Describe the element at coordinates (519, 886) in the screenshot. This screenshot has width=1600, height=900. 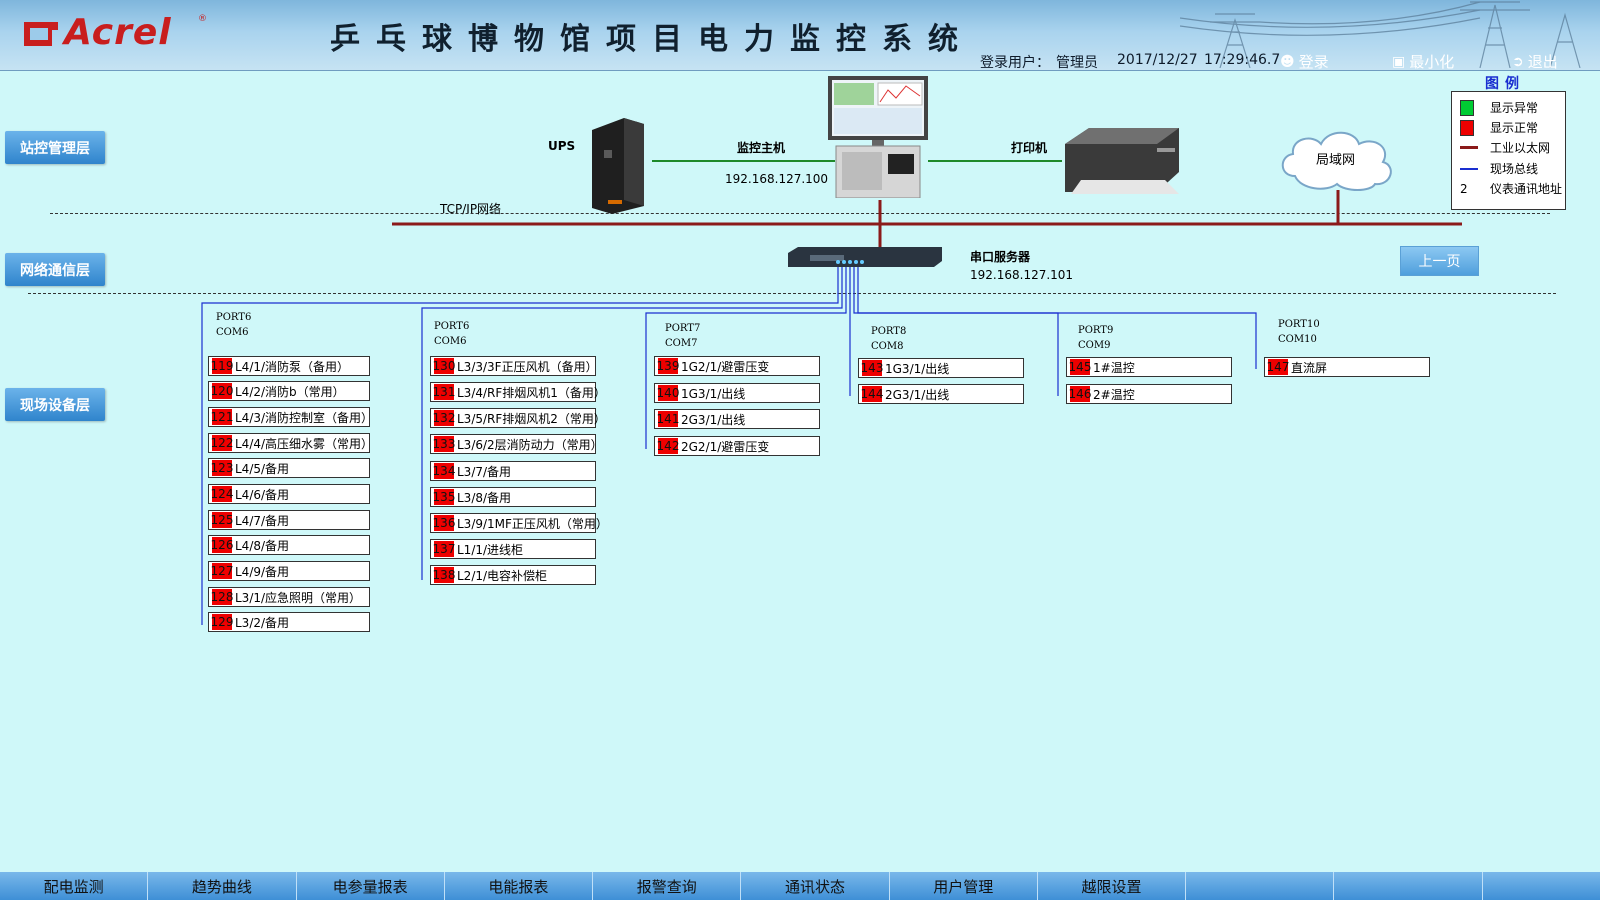
I see `nav-energy-report: 电能报表` at that location.